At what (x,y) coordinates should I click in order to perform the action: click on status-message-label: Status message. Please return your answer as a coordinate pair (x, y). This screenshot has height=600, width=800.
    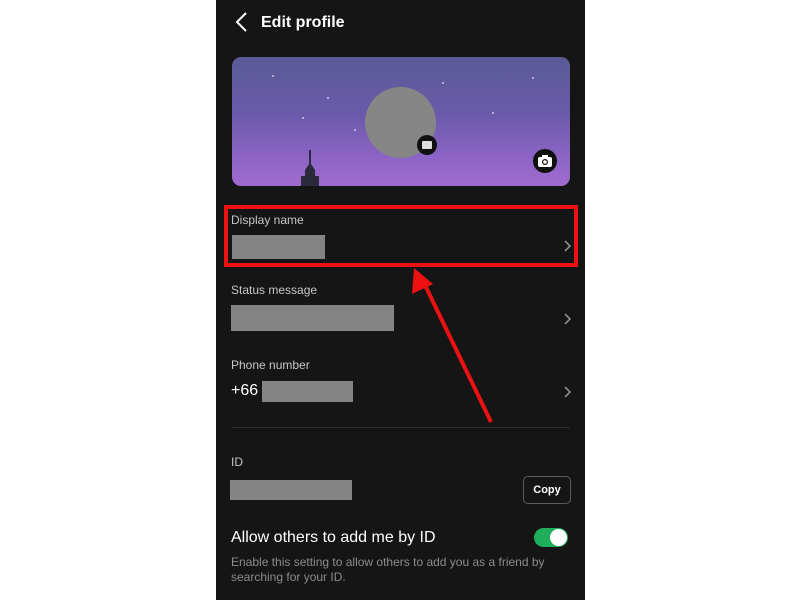
    Looking at the image, I should click on (274, 290).